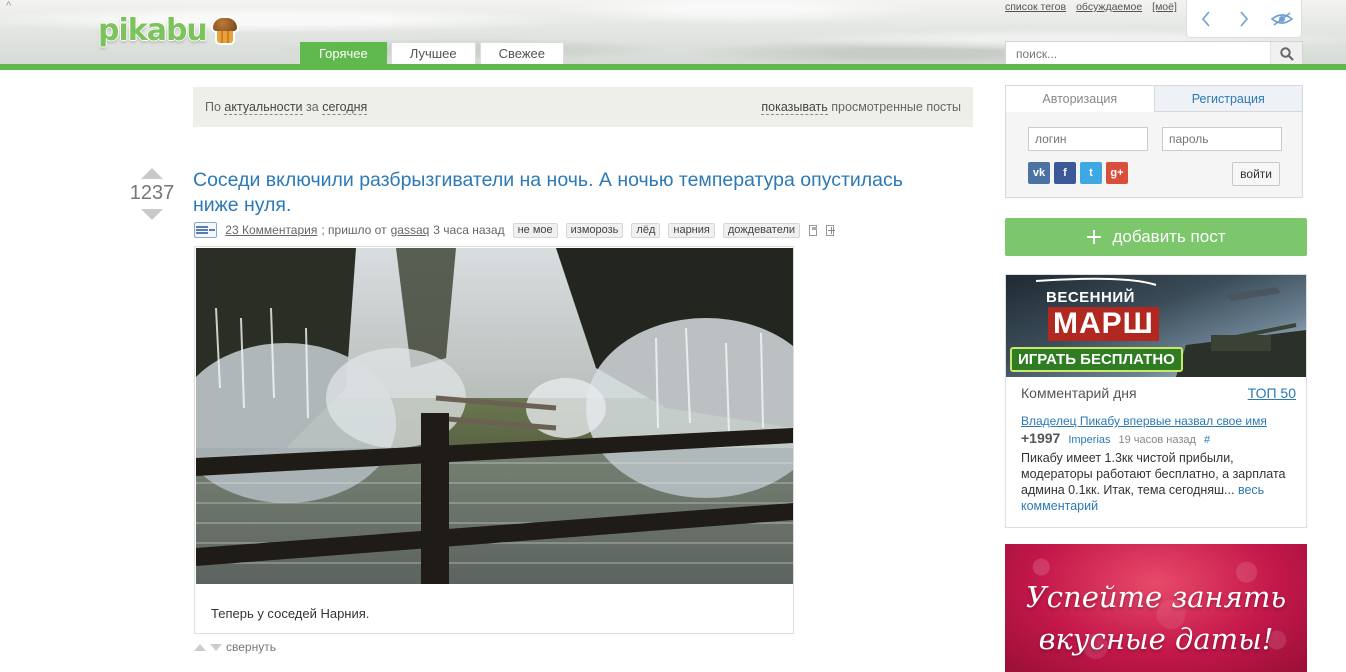 The height and width of the screenshot is (672, 1346). Describe the element at coordinates (152, 173) in the screenshot. I see `upvote-icon` at that location.